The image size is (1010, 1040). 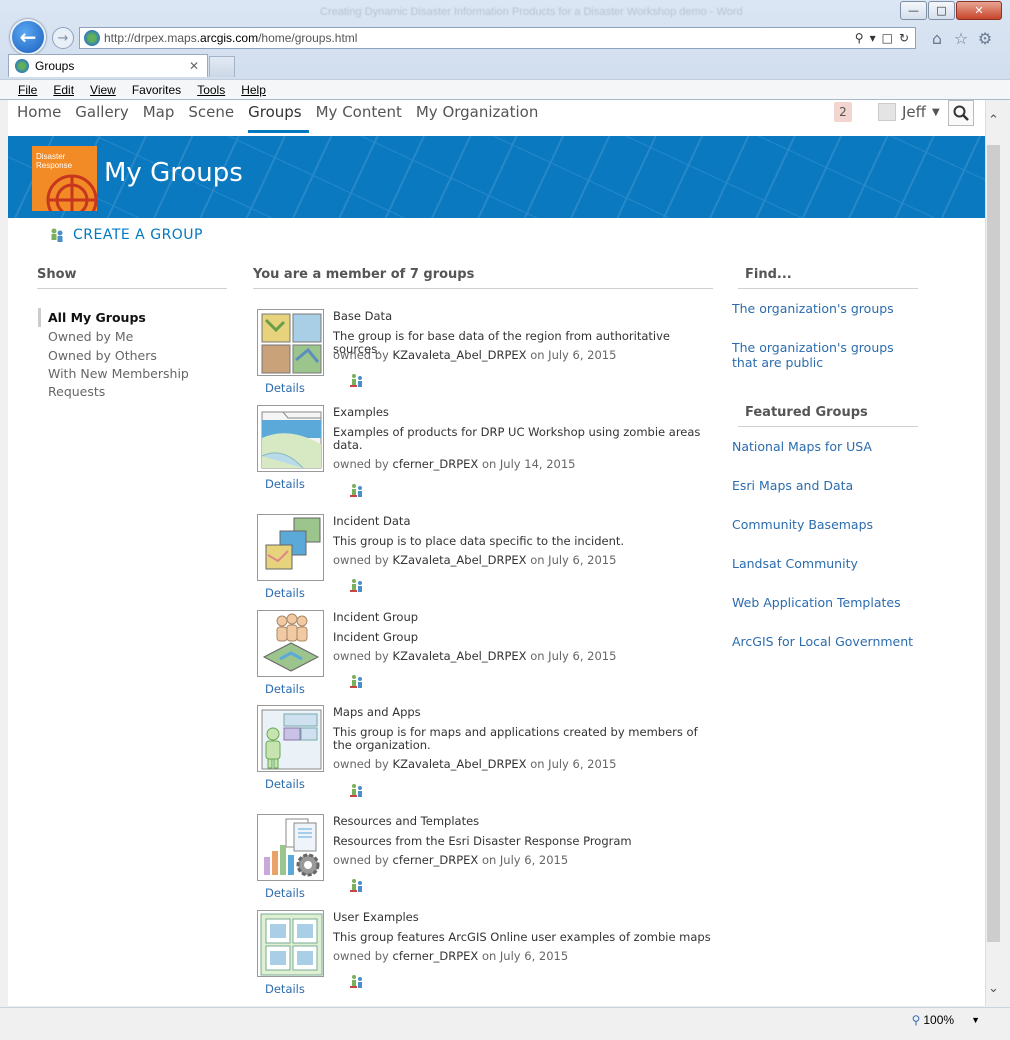 I want to click on menu-help: Help, so click(x=253, y=90).